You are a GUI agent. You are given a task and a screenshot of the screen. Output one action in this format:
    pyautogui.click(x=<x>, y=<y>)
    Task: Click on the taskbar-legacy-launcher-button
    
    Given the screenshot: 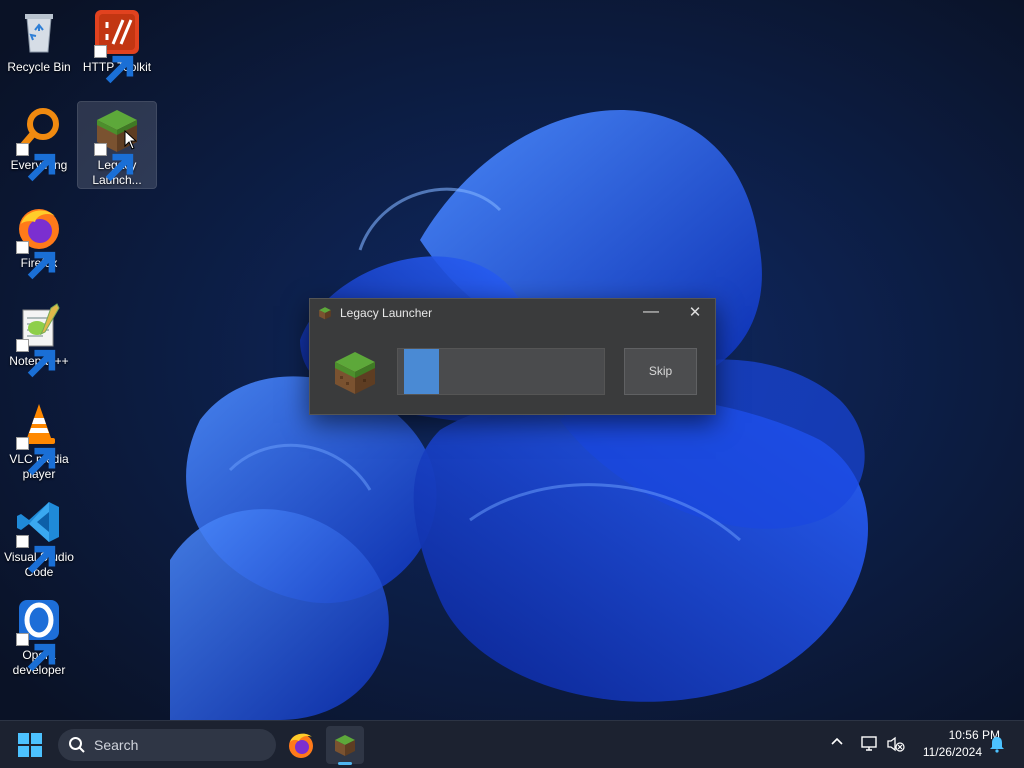 What is the action you would take?
    pyautogui.click(x=345, y=745)
    